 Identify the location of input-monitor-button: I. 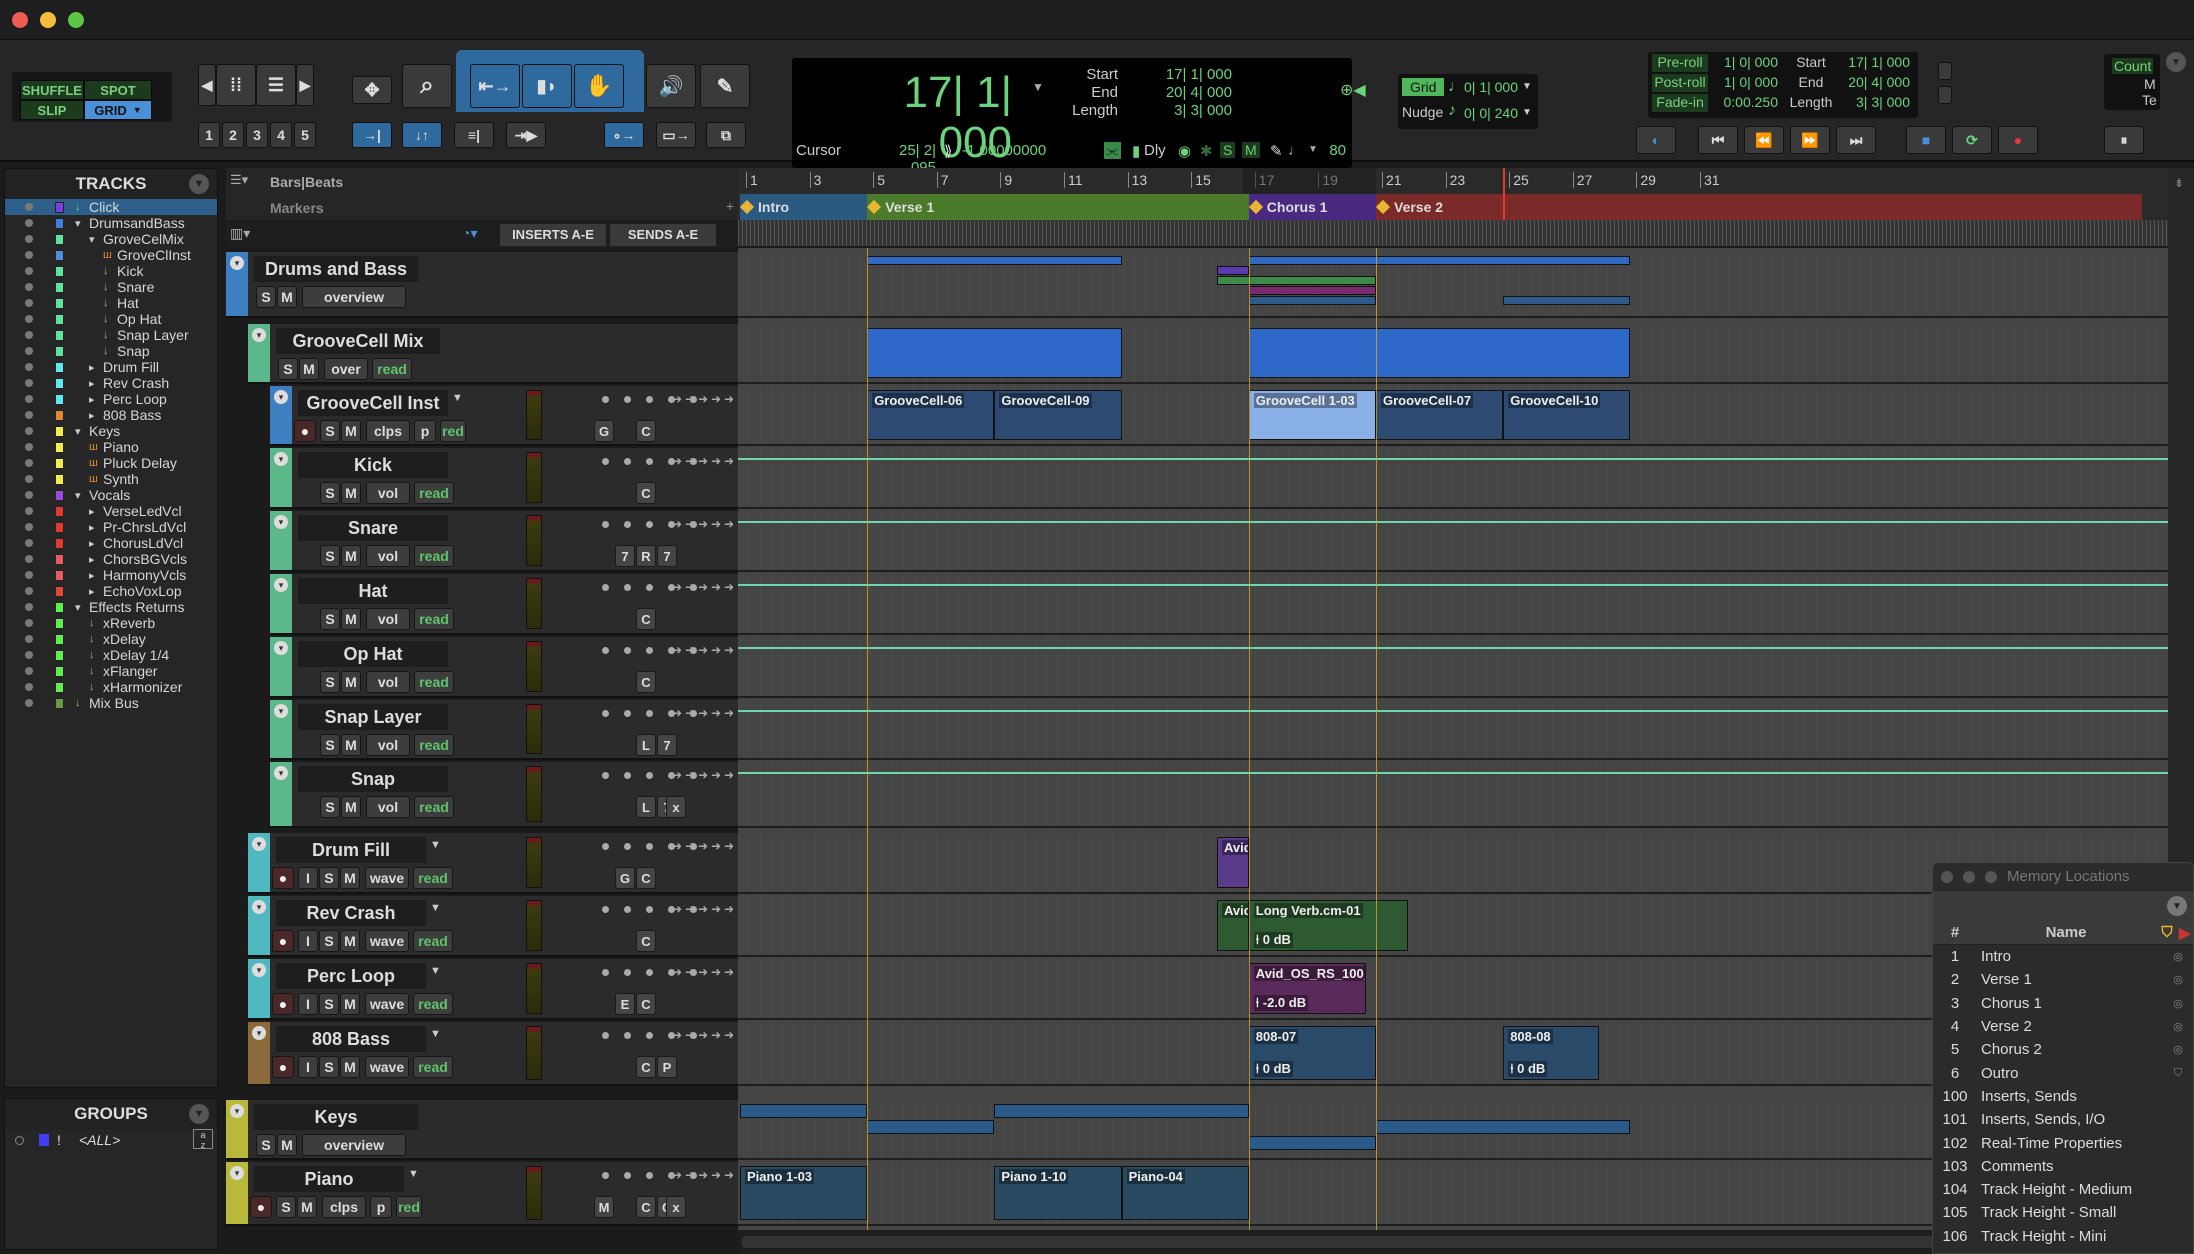
(308, 941).